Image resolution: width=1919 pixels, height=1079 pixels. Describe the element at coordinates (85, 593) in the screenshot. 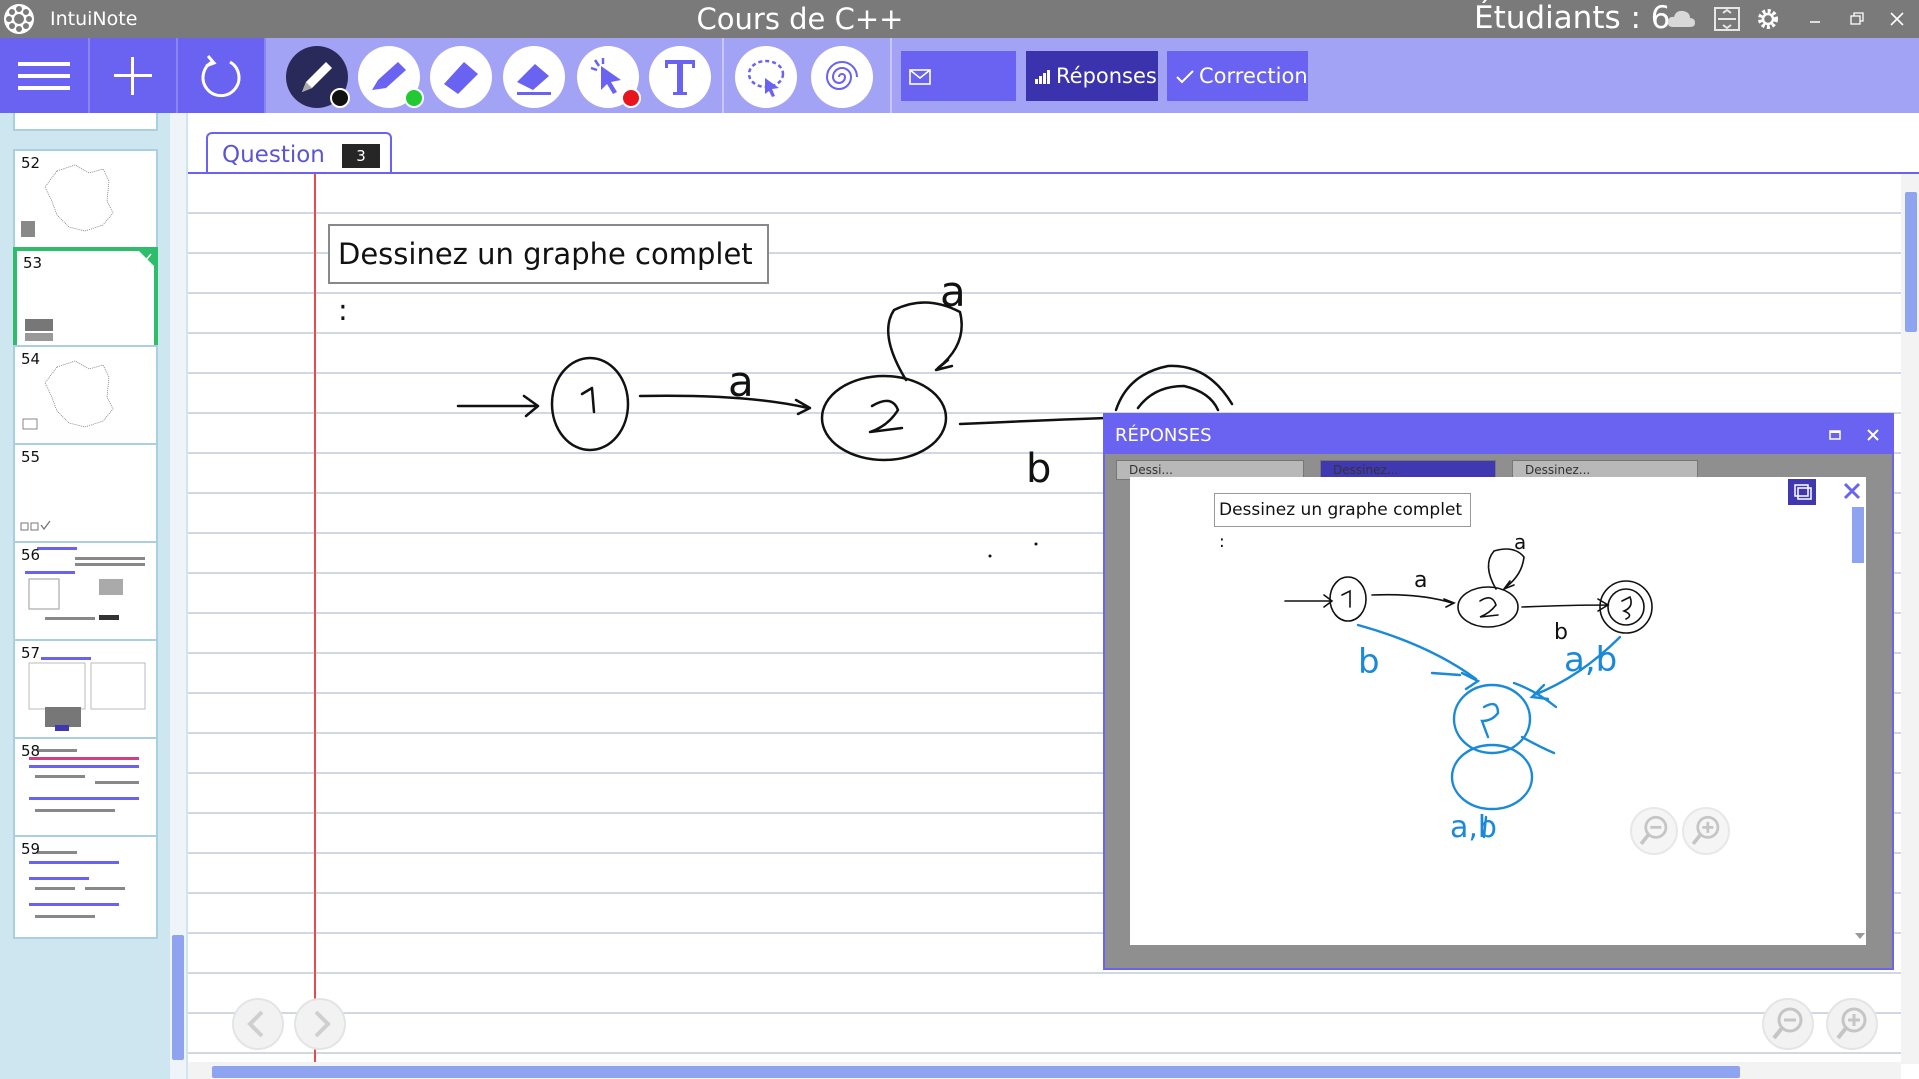

I see `page-thumbnail: 56` at that location.